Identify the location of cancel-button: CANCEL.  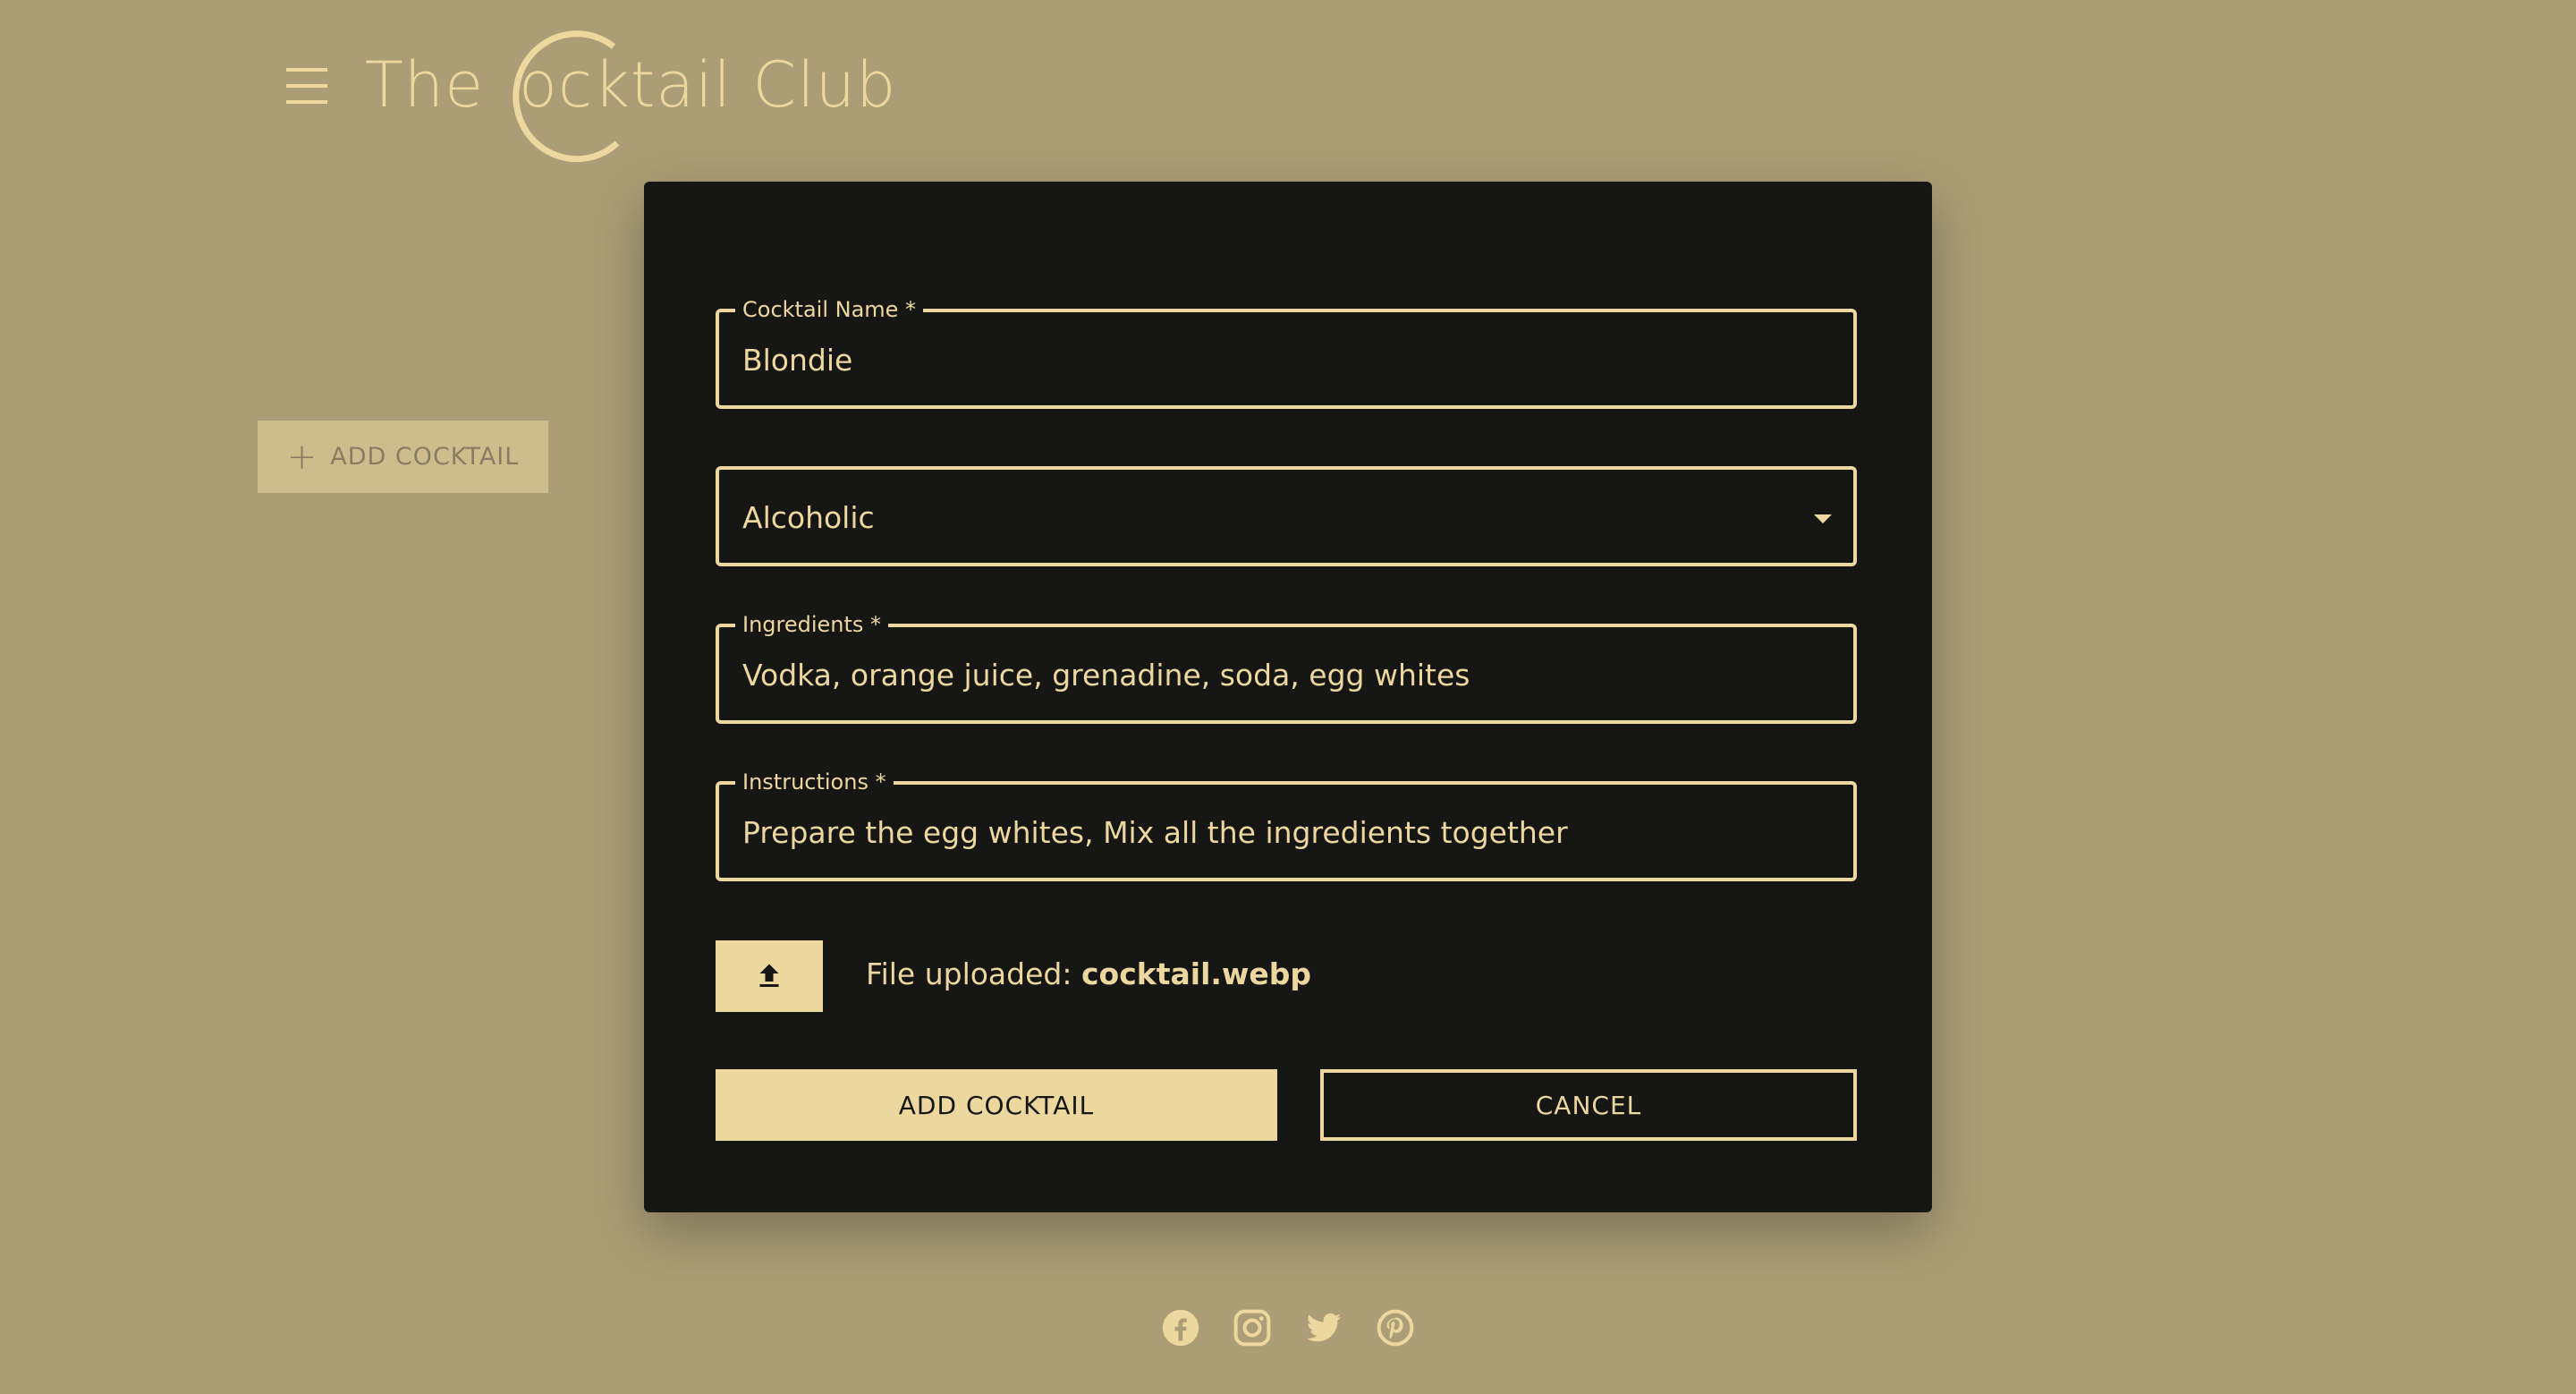
(1588, 1105).